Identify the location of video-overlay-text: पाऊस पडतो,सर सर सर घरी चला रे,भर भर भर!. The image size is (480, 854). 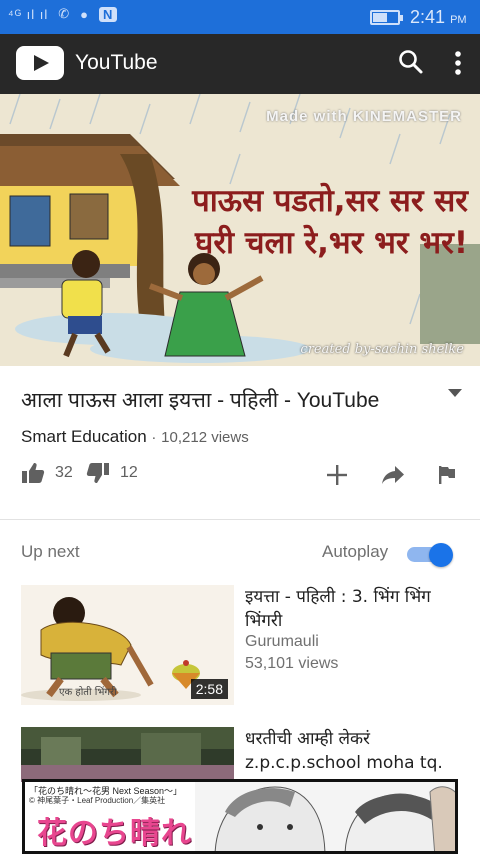
(302, 222).